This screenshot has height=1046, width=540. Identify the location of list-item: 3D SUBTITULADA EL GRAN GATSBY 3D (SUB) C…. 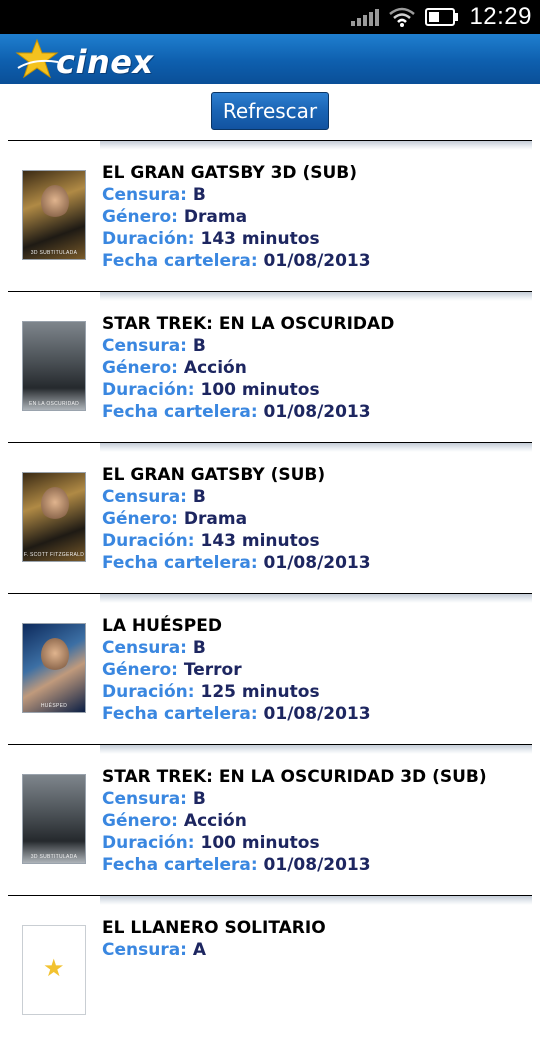
(270, 215).